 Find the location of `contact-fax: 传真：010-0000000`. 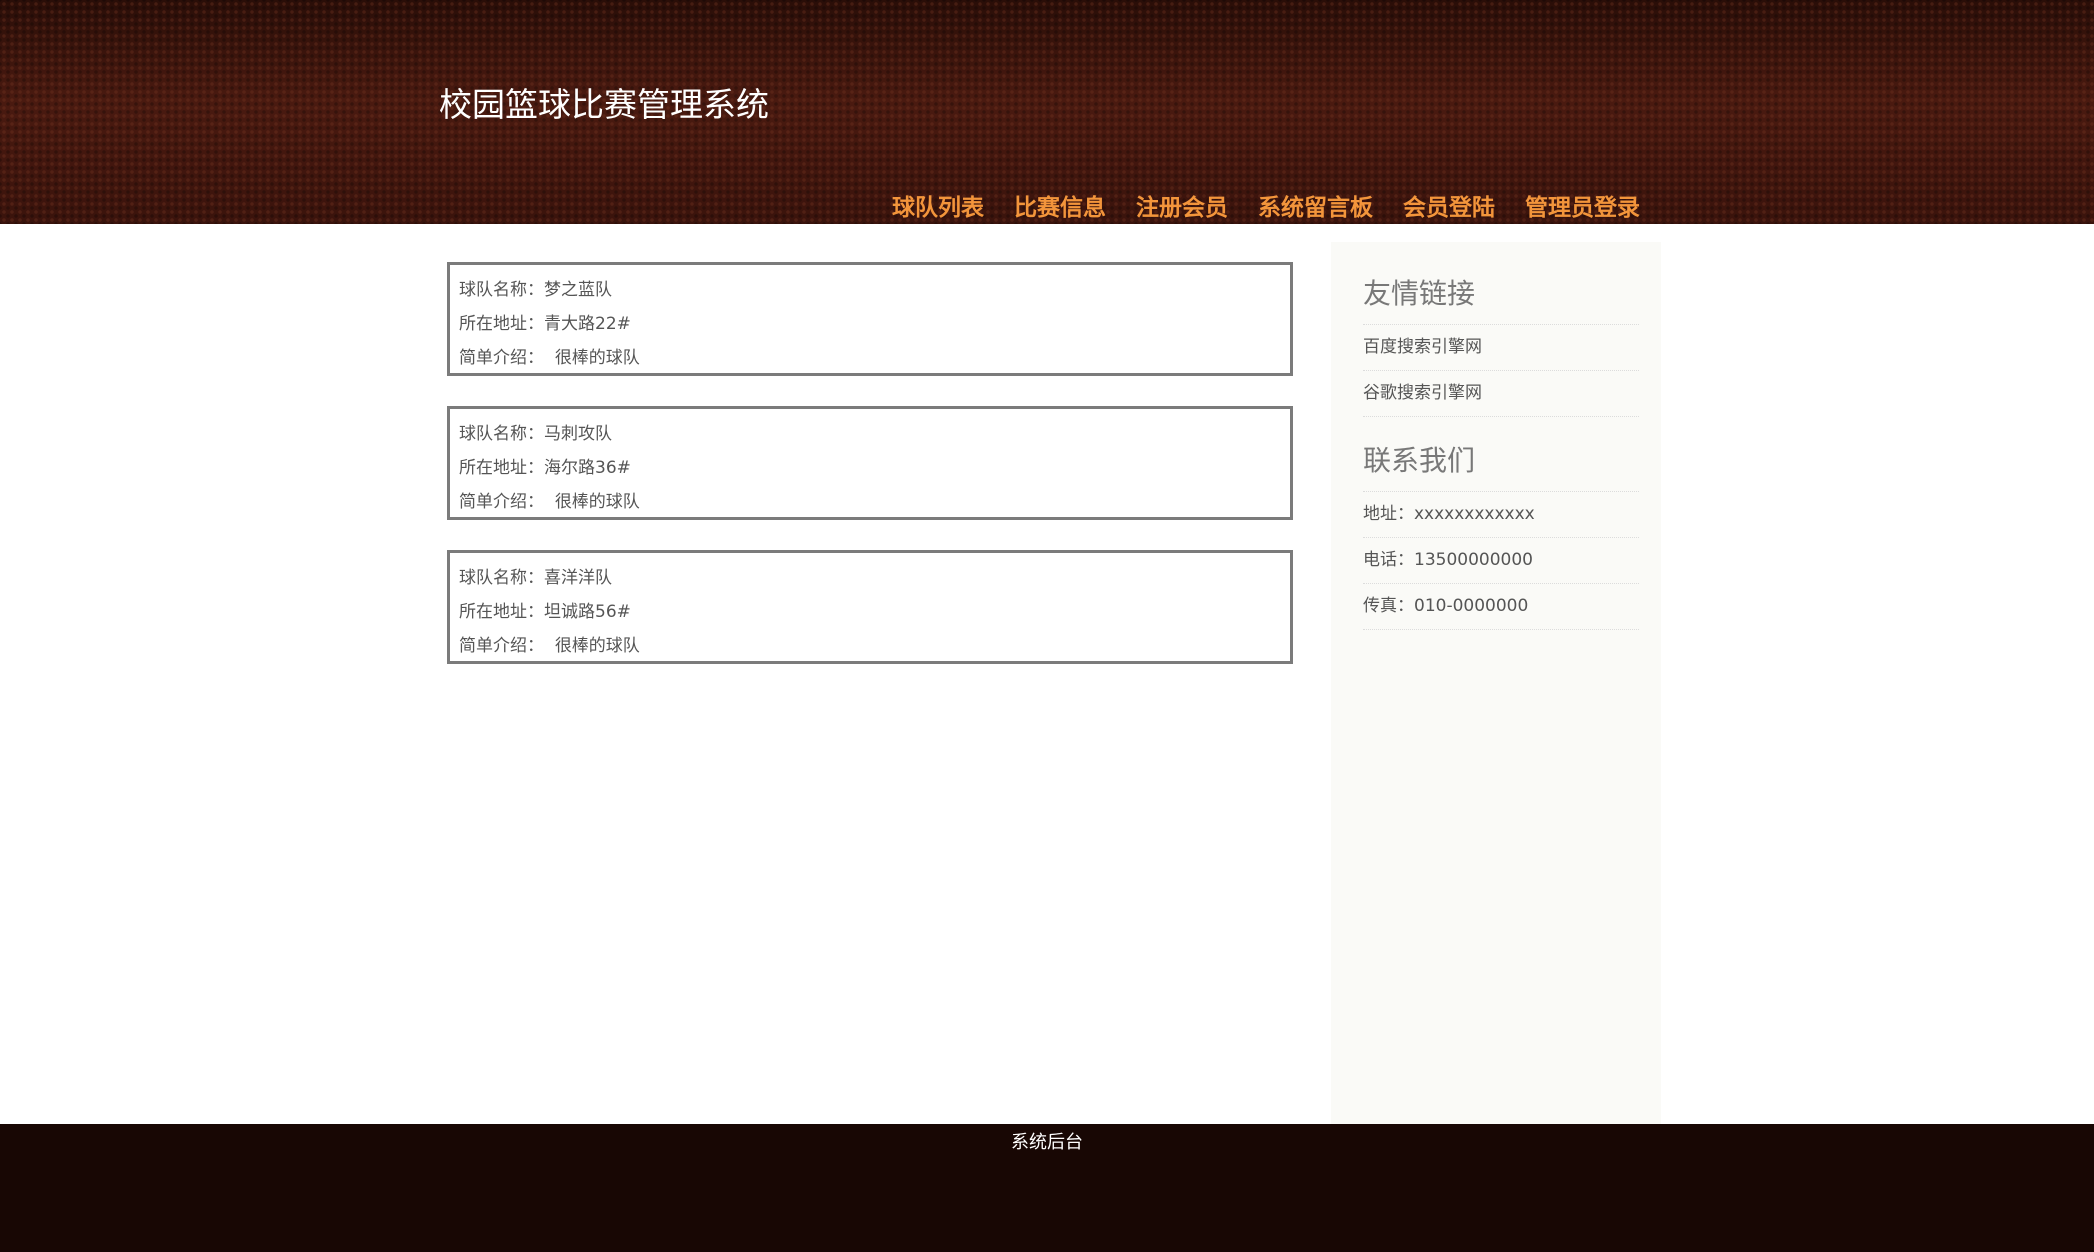

contact-fax: 传真：010-0000000 is located at coordinates (1501, 607).